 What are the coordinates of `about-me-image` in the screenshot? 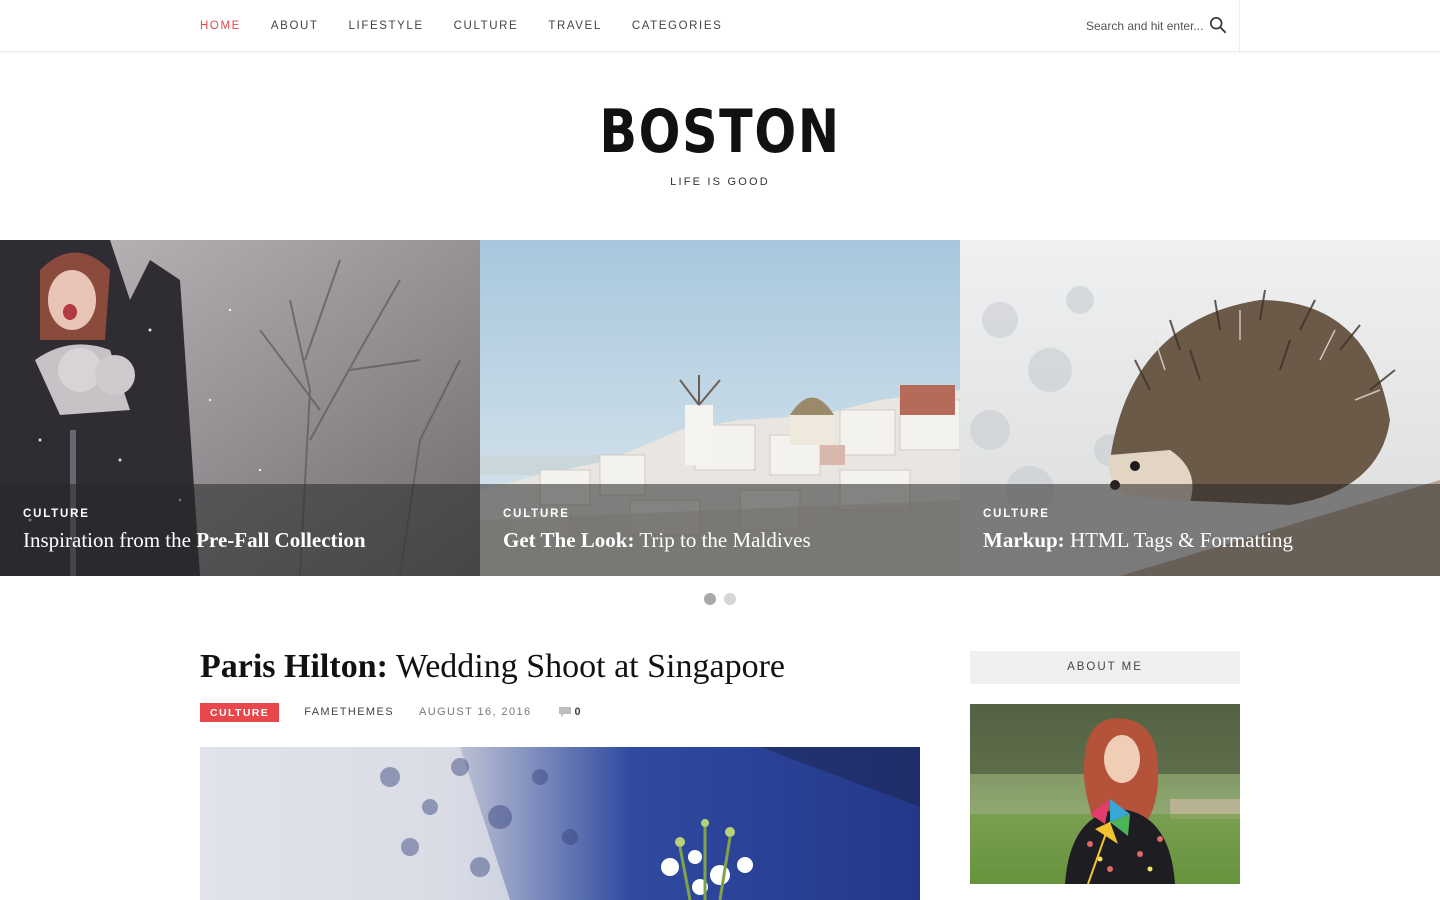 It's located at (1105, 794).